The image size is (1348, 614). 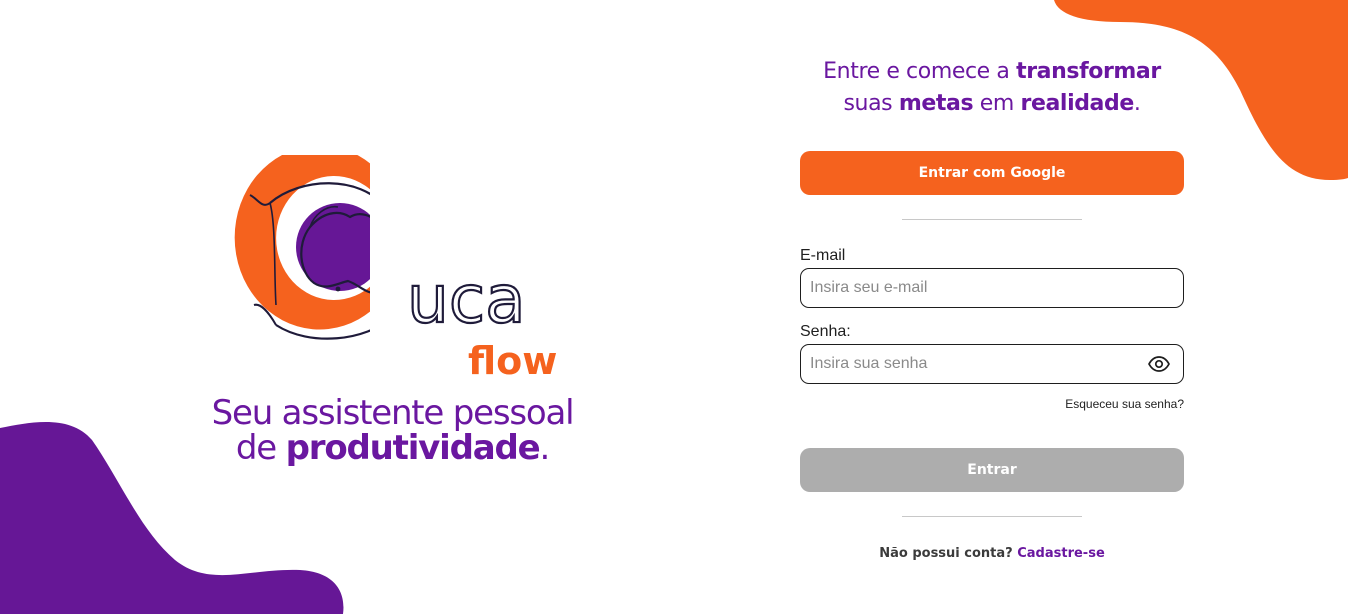 I want to click on tagline: Seu assistente pessoal de produtividade., so click(x=392, y=431).